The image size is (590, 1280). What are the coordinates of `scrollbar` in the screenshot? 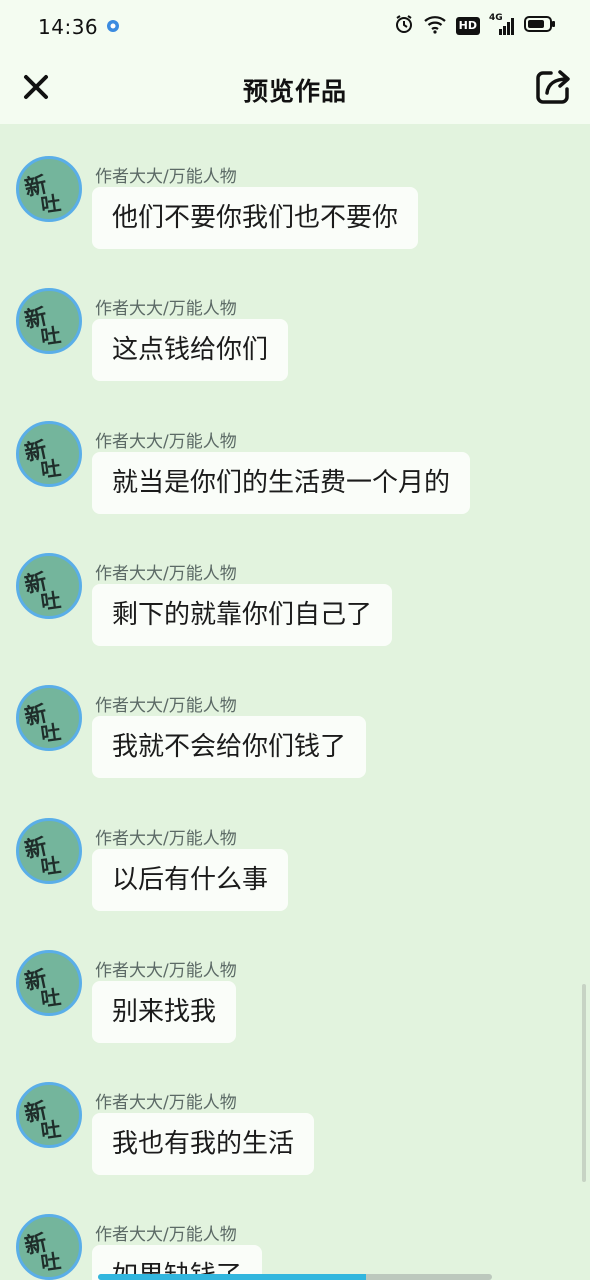 It's located at (584, 1083).